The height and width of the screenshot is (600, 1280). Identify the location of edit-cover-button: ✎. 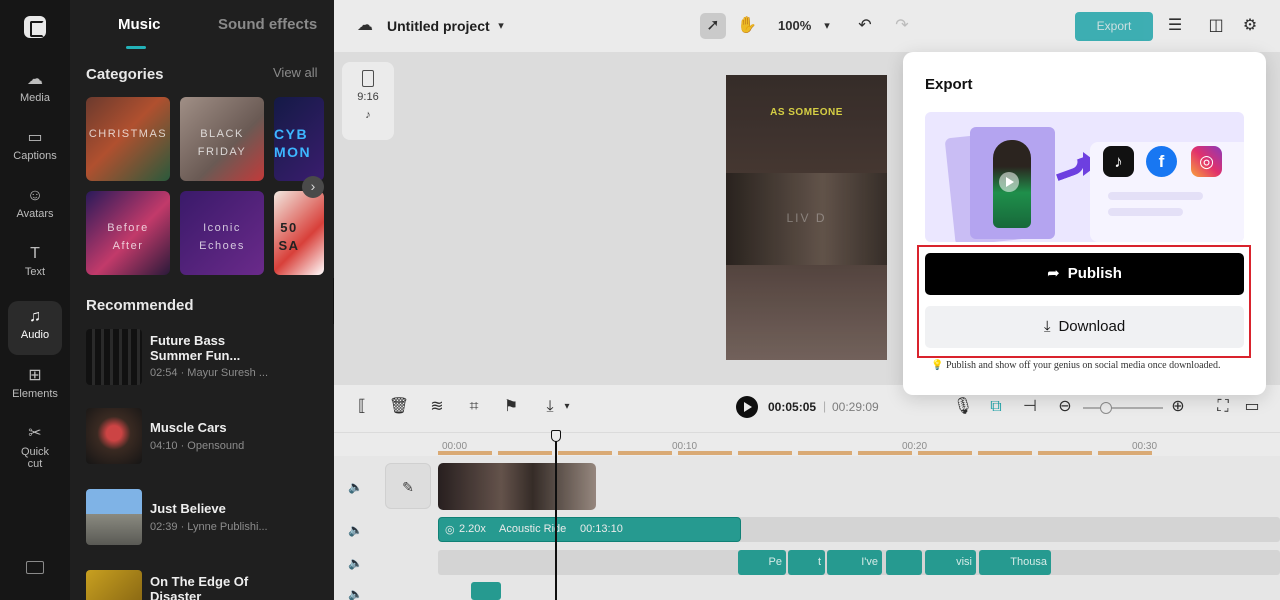
(408, 486).